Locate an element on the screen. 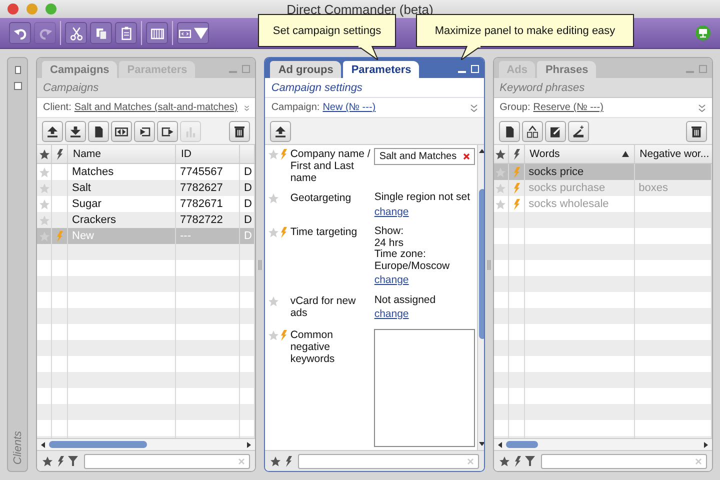 This screenshot has width=720, height=480. field-label: Company name / First and Last name is located at coordinates (331, 166).